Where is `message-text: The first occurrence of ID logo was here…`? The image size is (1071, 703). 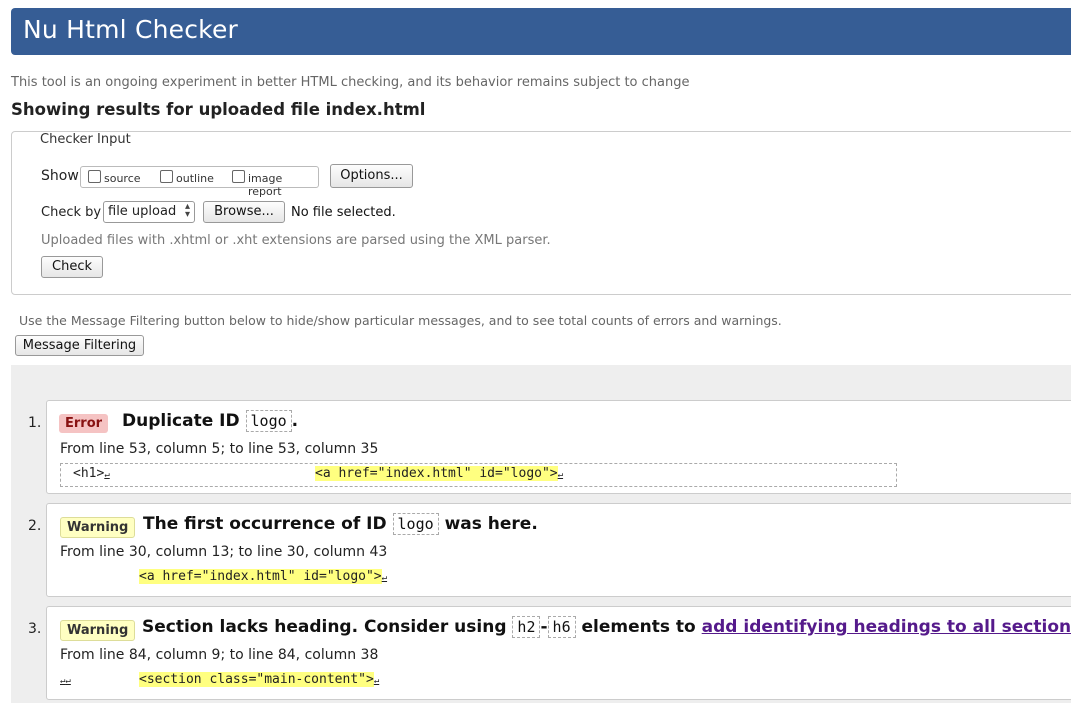
message-text: The first occurrence of ID logo was here… is located at coordinates (340, 524).